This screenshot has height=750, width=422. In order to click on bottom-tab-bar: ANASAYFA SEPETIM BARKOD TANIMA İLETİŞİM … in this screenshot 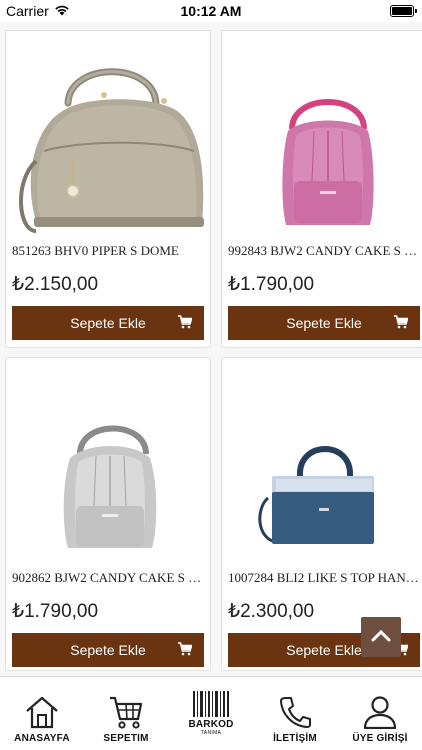, I will do `click(211, 713)`.